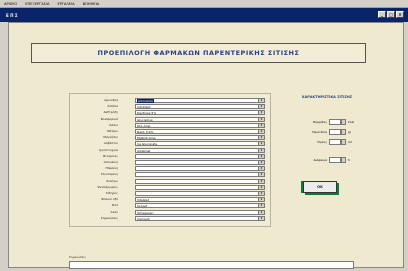  What do you see at coordinates (349, 160) in the screenshot?
I see `spinner-unit: h` at bounding box center [349, 160].